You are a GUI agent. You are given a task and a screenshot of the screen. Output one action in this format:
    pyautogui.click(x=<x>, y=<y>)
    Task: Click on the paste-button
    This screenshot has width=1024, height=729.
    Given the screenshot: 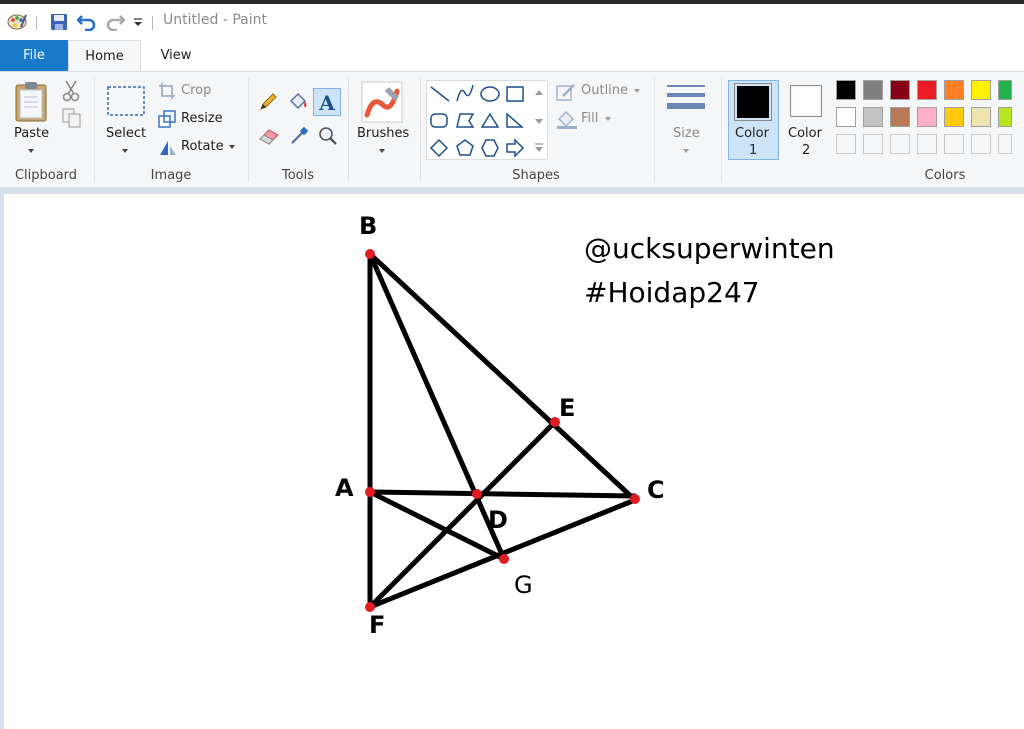 What is the action you would take?
    pyautogui.click(x=31, y=103)
    